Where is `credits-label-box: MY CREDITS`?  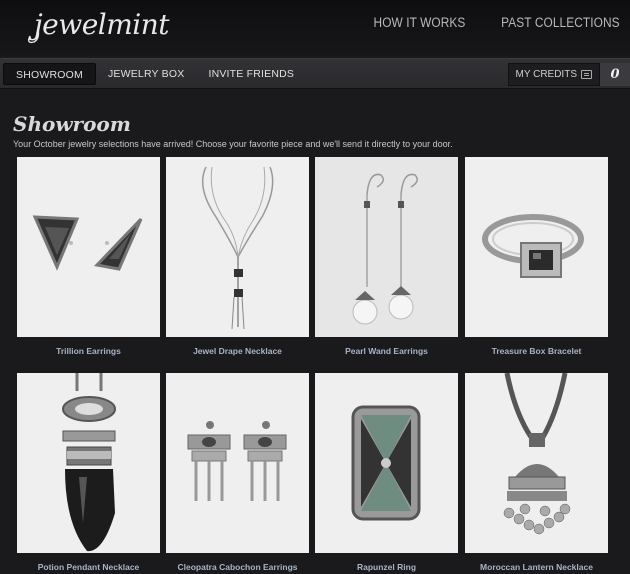 credits-label-box: MY CREDITS is located at coordinates (553, 74).